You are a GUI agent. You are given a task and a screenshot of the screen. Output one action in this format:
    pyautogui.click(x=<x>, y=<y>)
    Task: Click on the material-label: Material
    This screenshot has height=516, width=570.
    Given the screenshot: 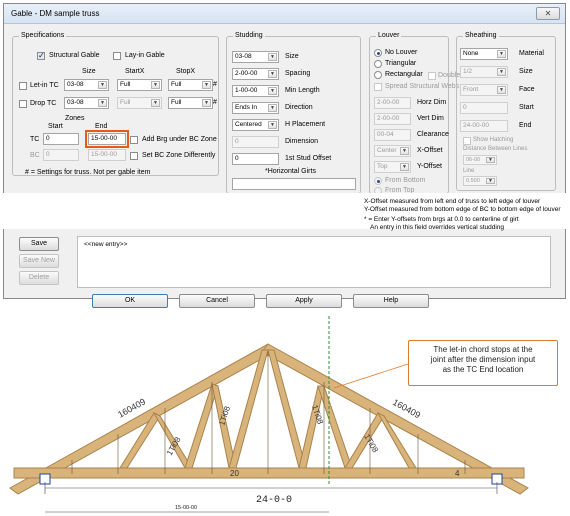 What is the action you would take?
    pyautogui.click(x=531, y=53)
    